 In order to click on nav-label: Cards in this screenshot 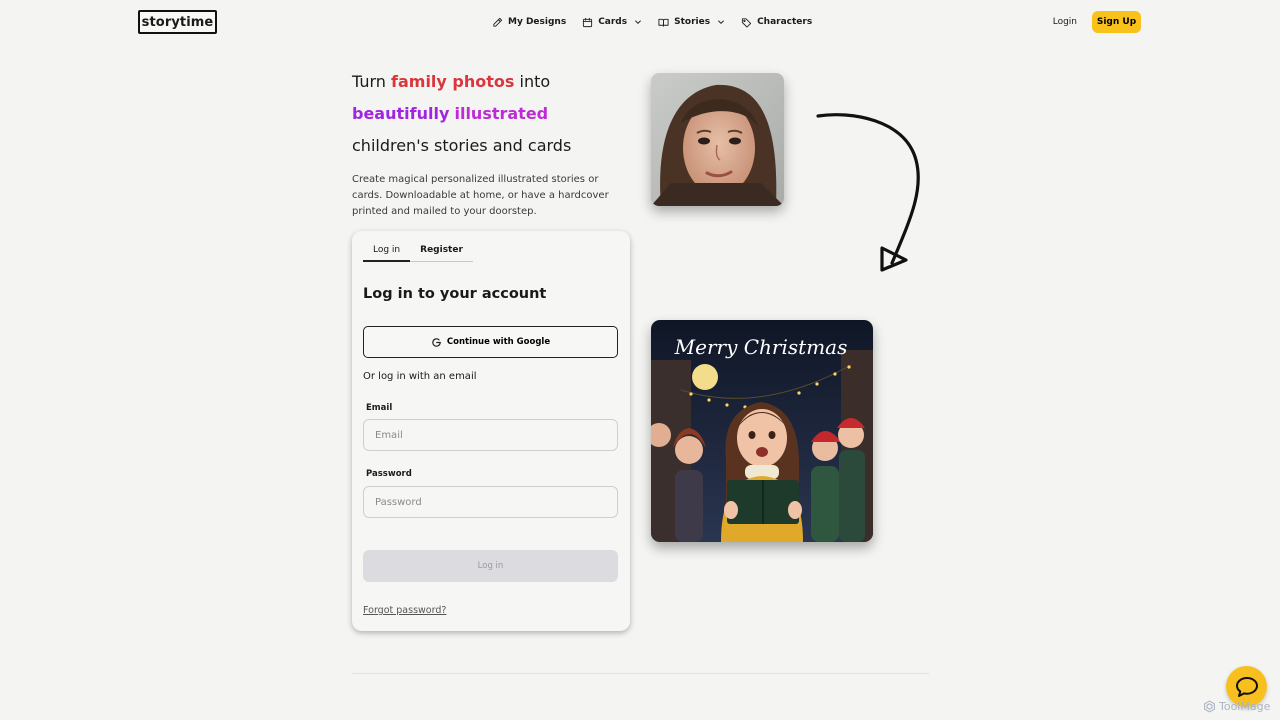, I will do `click(613, 22)`.